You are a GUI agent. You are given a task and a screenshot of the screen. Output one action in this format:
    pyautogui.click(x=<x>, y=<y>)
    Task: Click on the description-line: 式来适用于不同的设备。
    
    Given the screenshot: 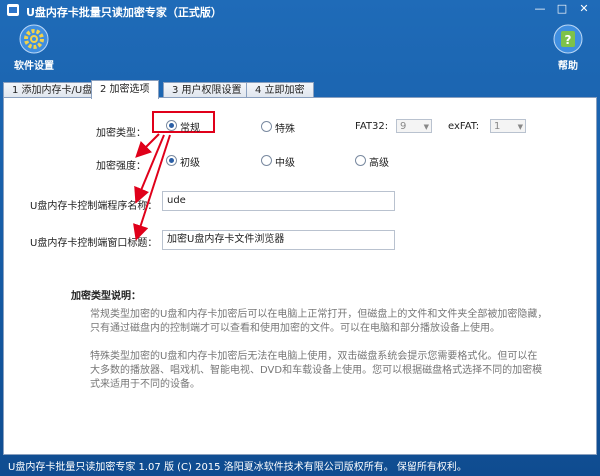 What is the action you would take?
    pyautogui.click(x=145, y=384)
    